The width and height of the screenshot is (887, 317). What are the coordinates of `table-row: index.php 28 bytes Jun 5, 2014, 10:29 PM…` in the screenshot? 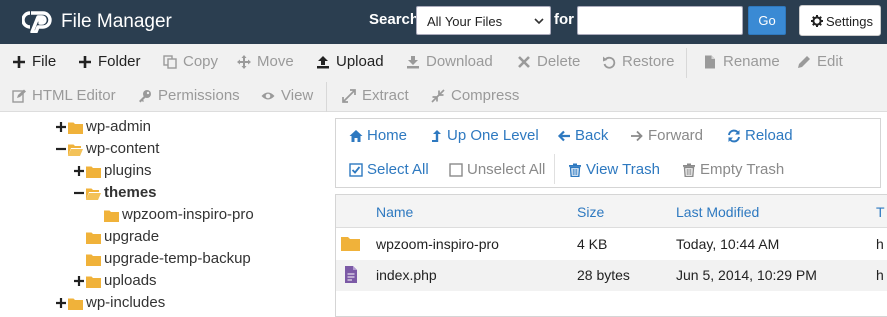 It's located at (611, 275).